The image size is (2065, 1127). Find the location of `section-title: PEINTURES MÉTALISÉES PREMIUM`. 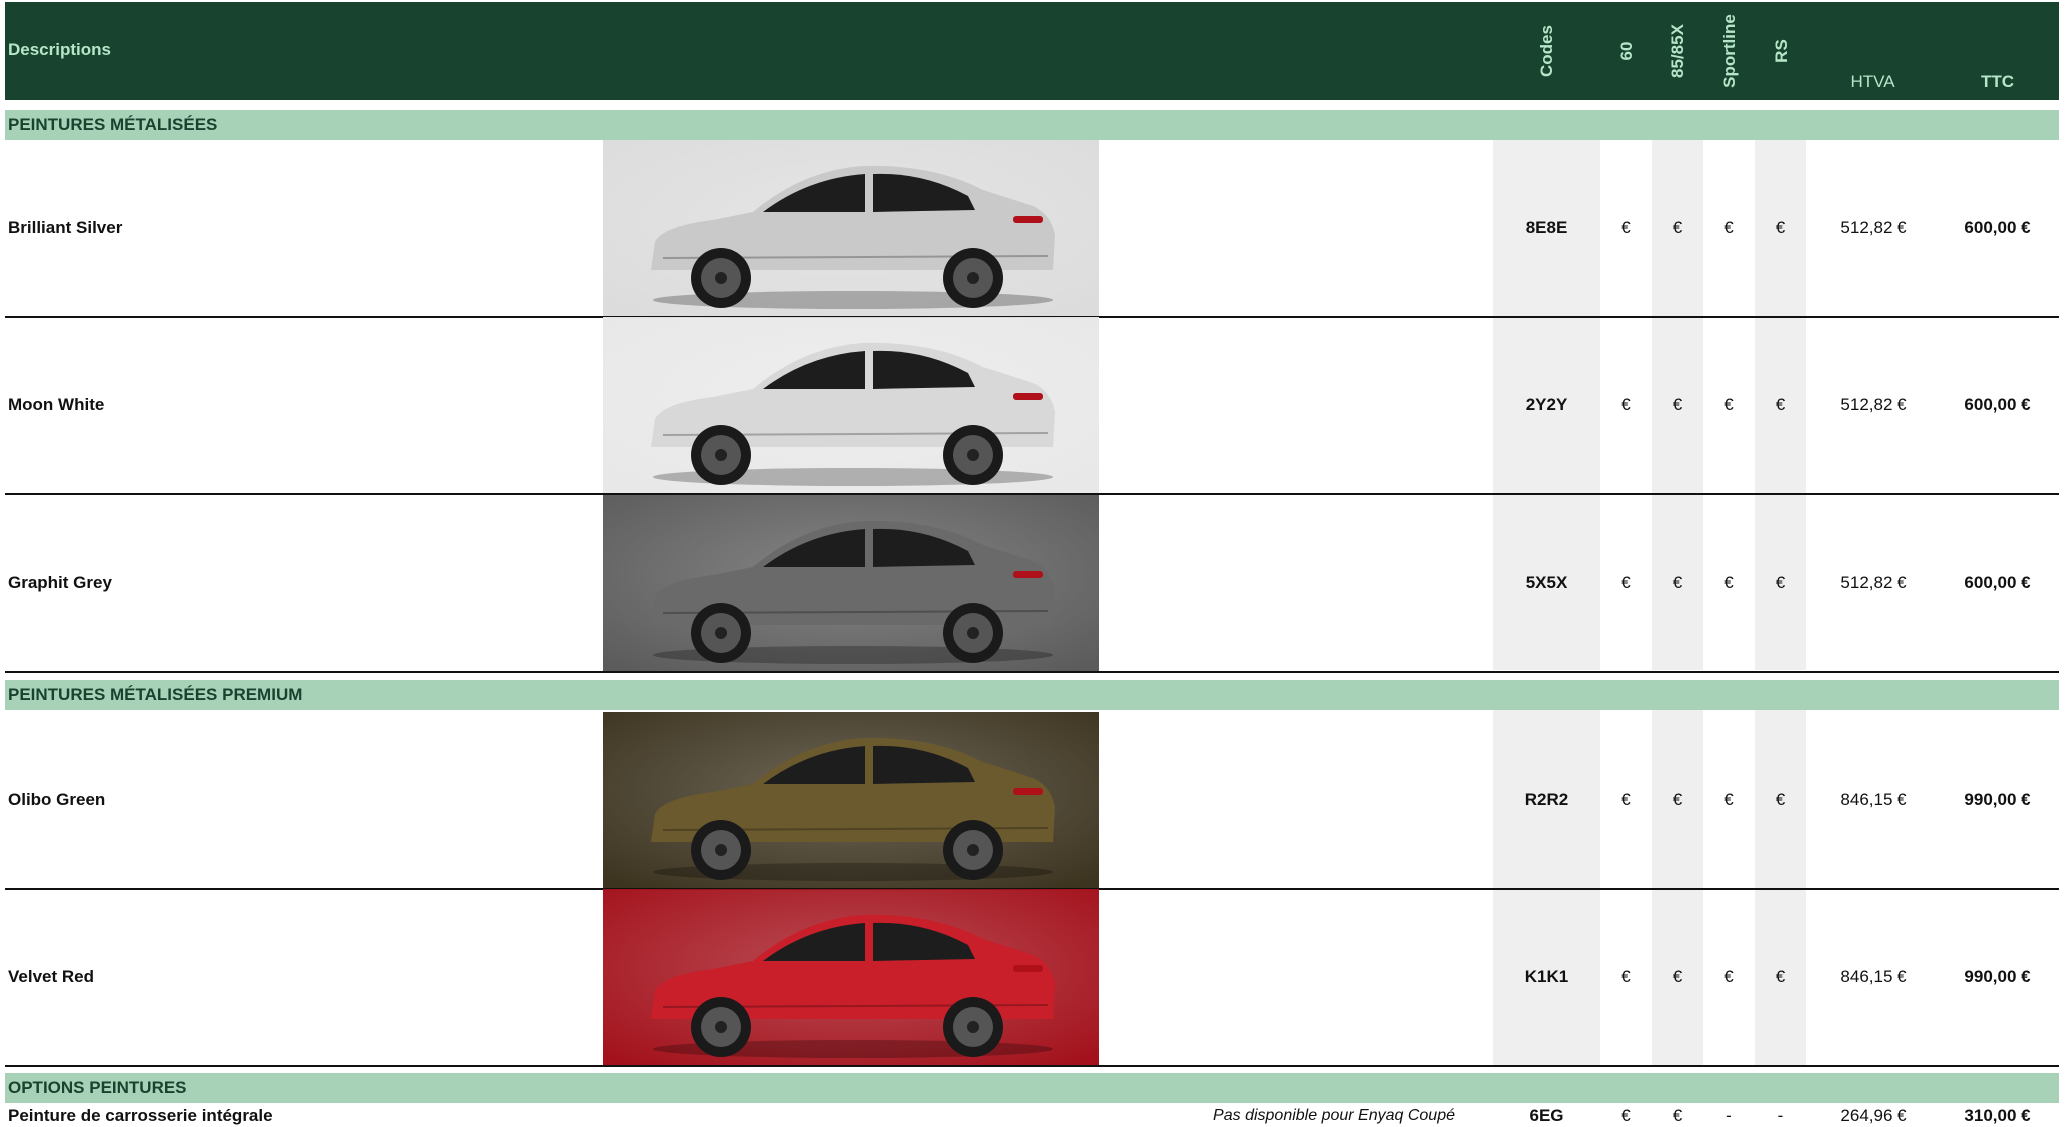

section-title: PEINTURES MÉTALISÉES PREMIUM is located at coordinates (1032, 695).